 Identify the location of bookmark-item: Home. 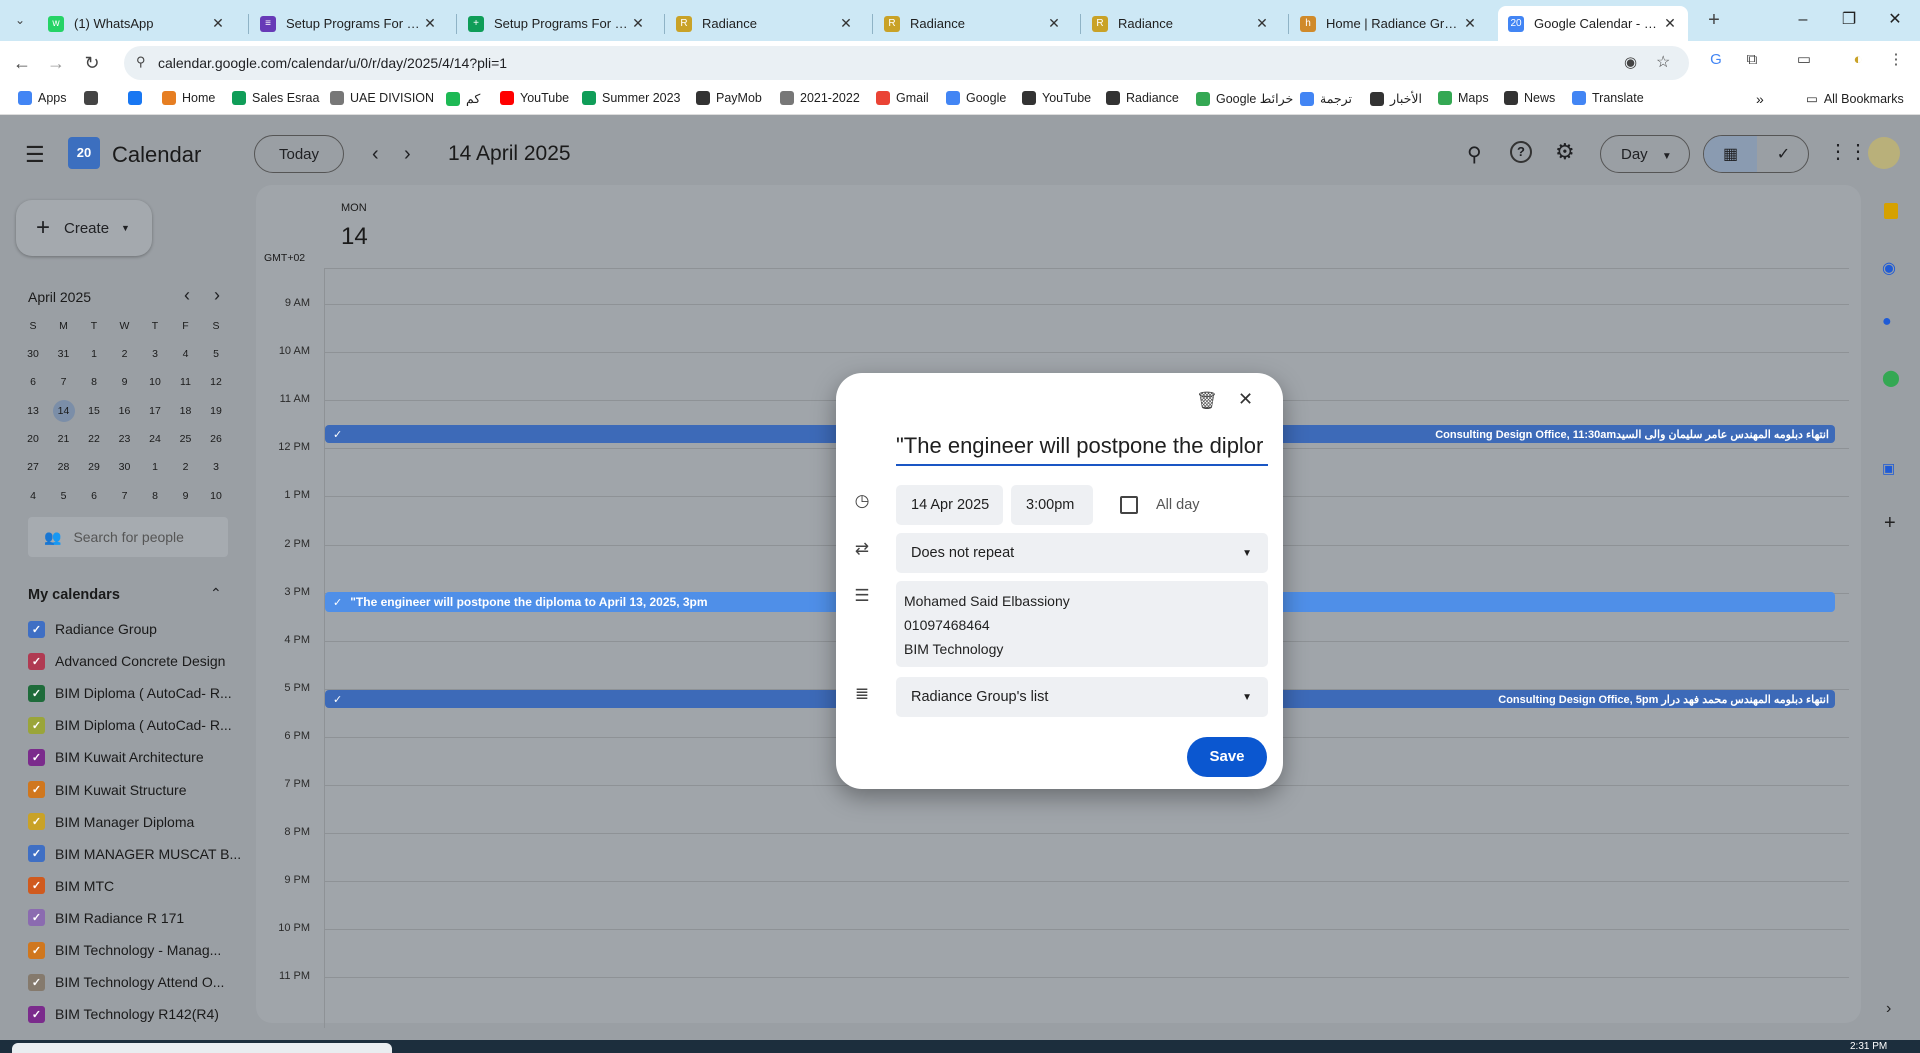
(188, 98).